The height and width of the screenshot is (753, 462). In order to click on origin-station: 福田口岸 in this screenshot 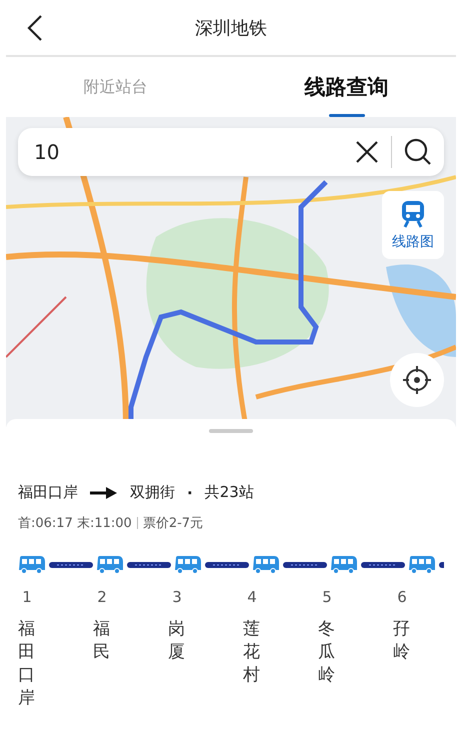, I will do `click(48, 492)`.